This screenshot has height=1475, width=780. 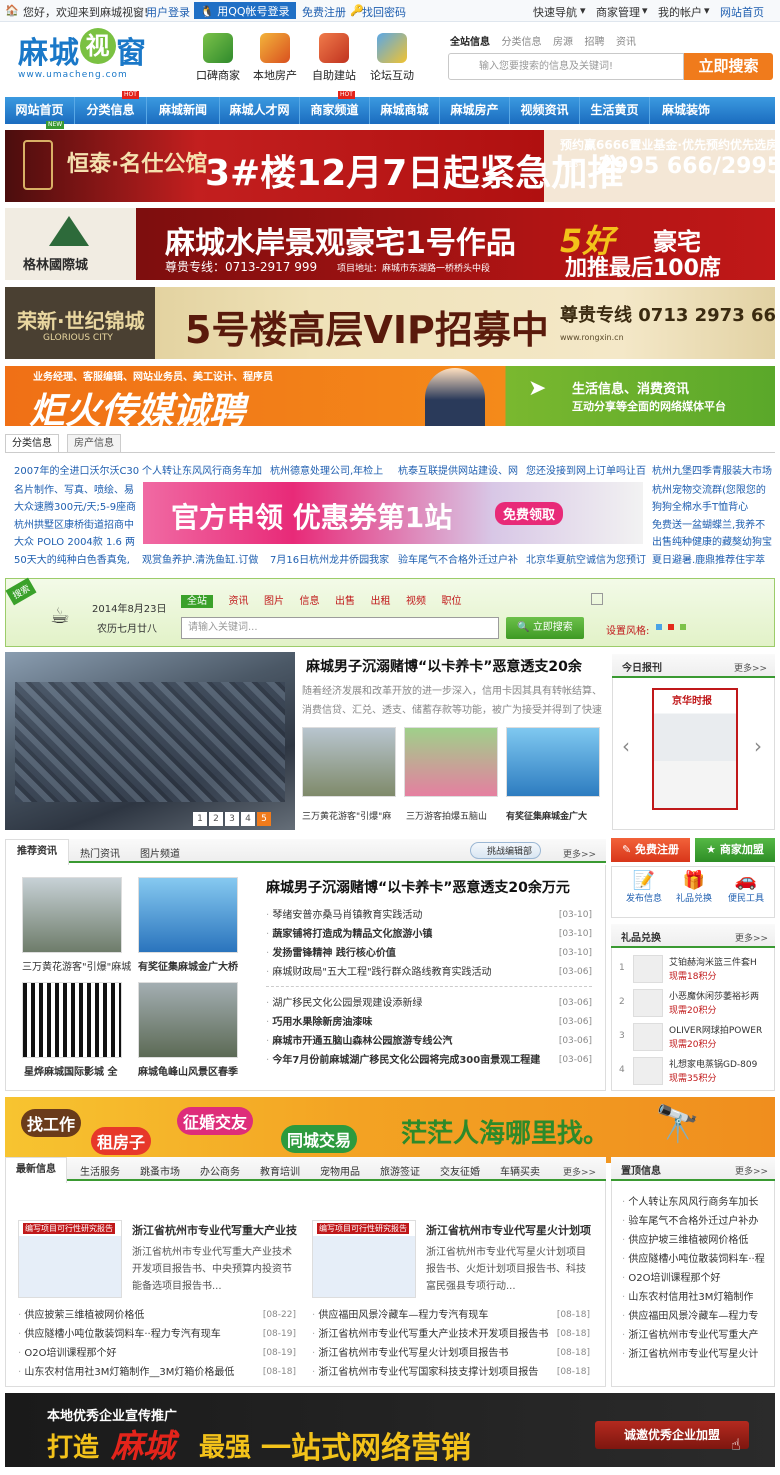 What do you see at coordinates (546, 815) in the screenshot?
I see `thumb-caption: 有奖征集麻城金广大` at bounding box center [546, 815].